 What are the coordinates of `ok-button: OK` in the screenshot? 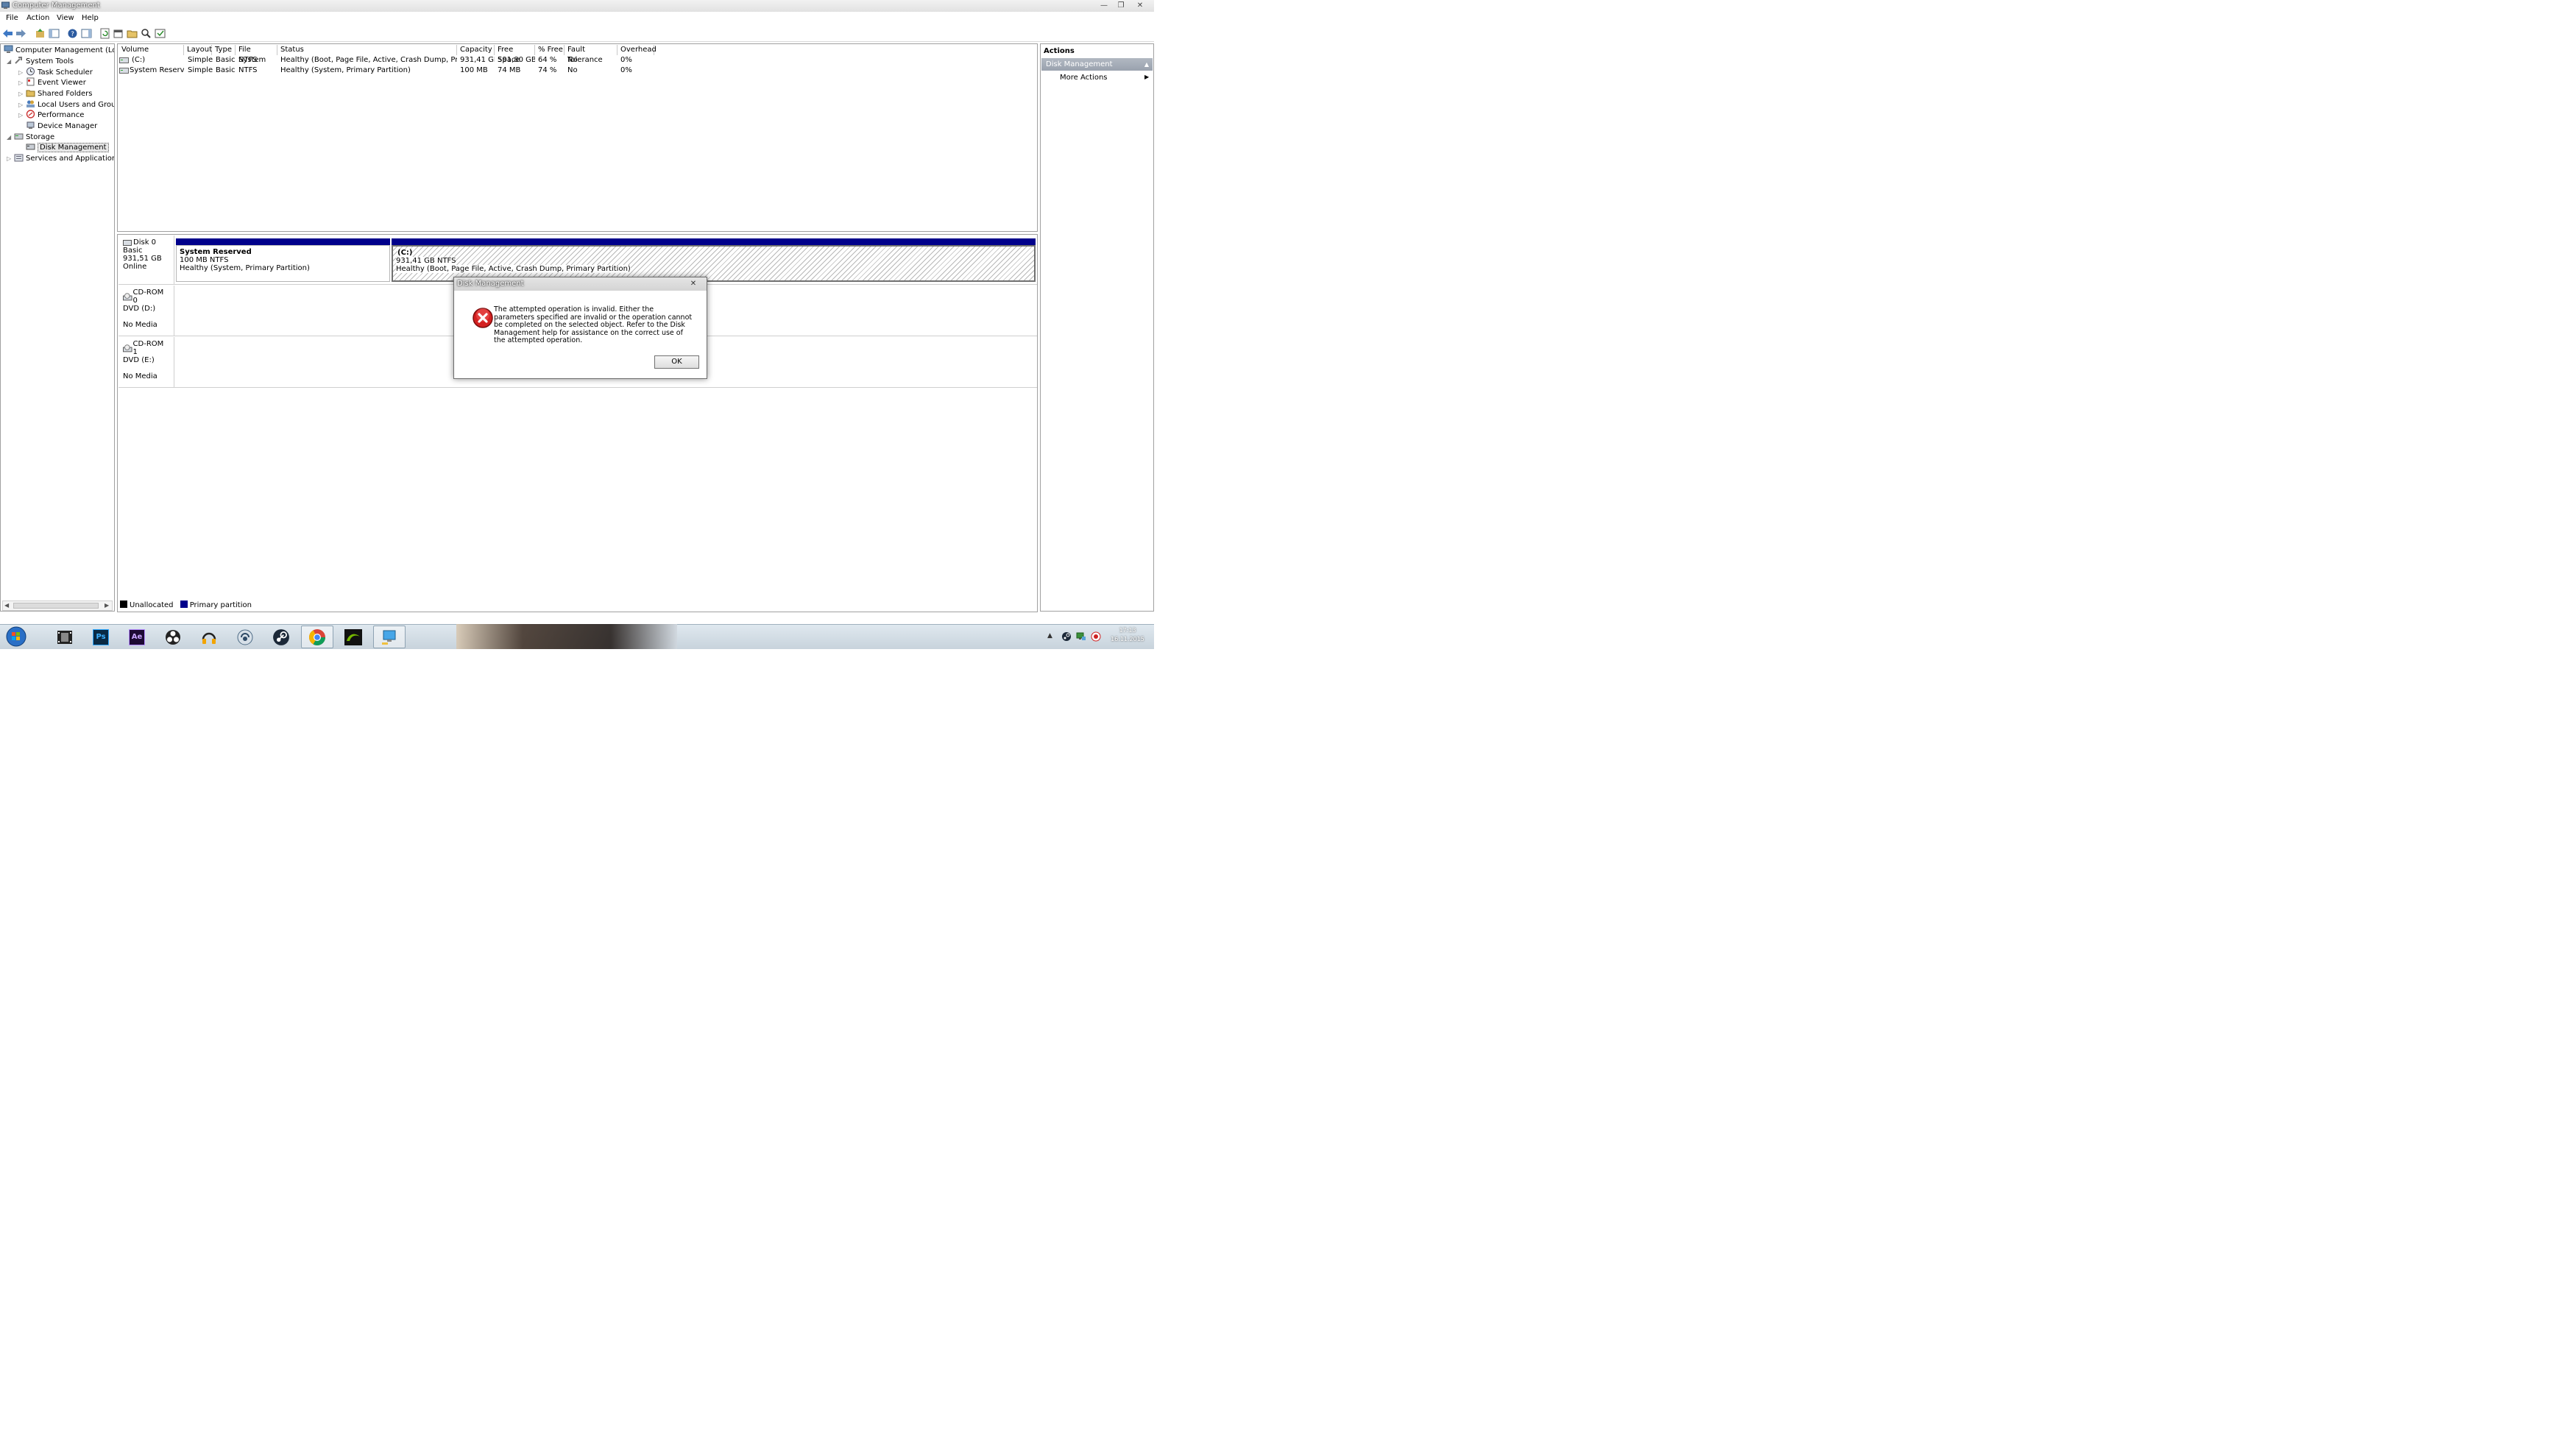 It's located at (676, 362).